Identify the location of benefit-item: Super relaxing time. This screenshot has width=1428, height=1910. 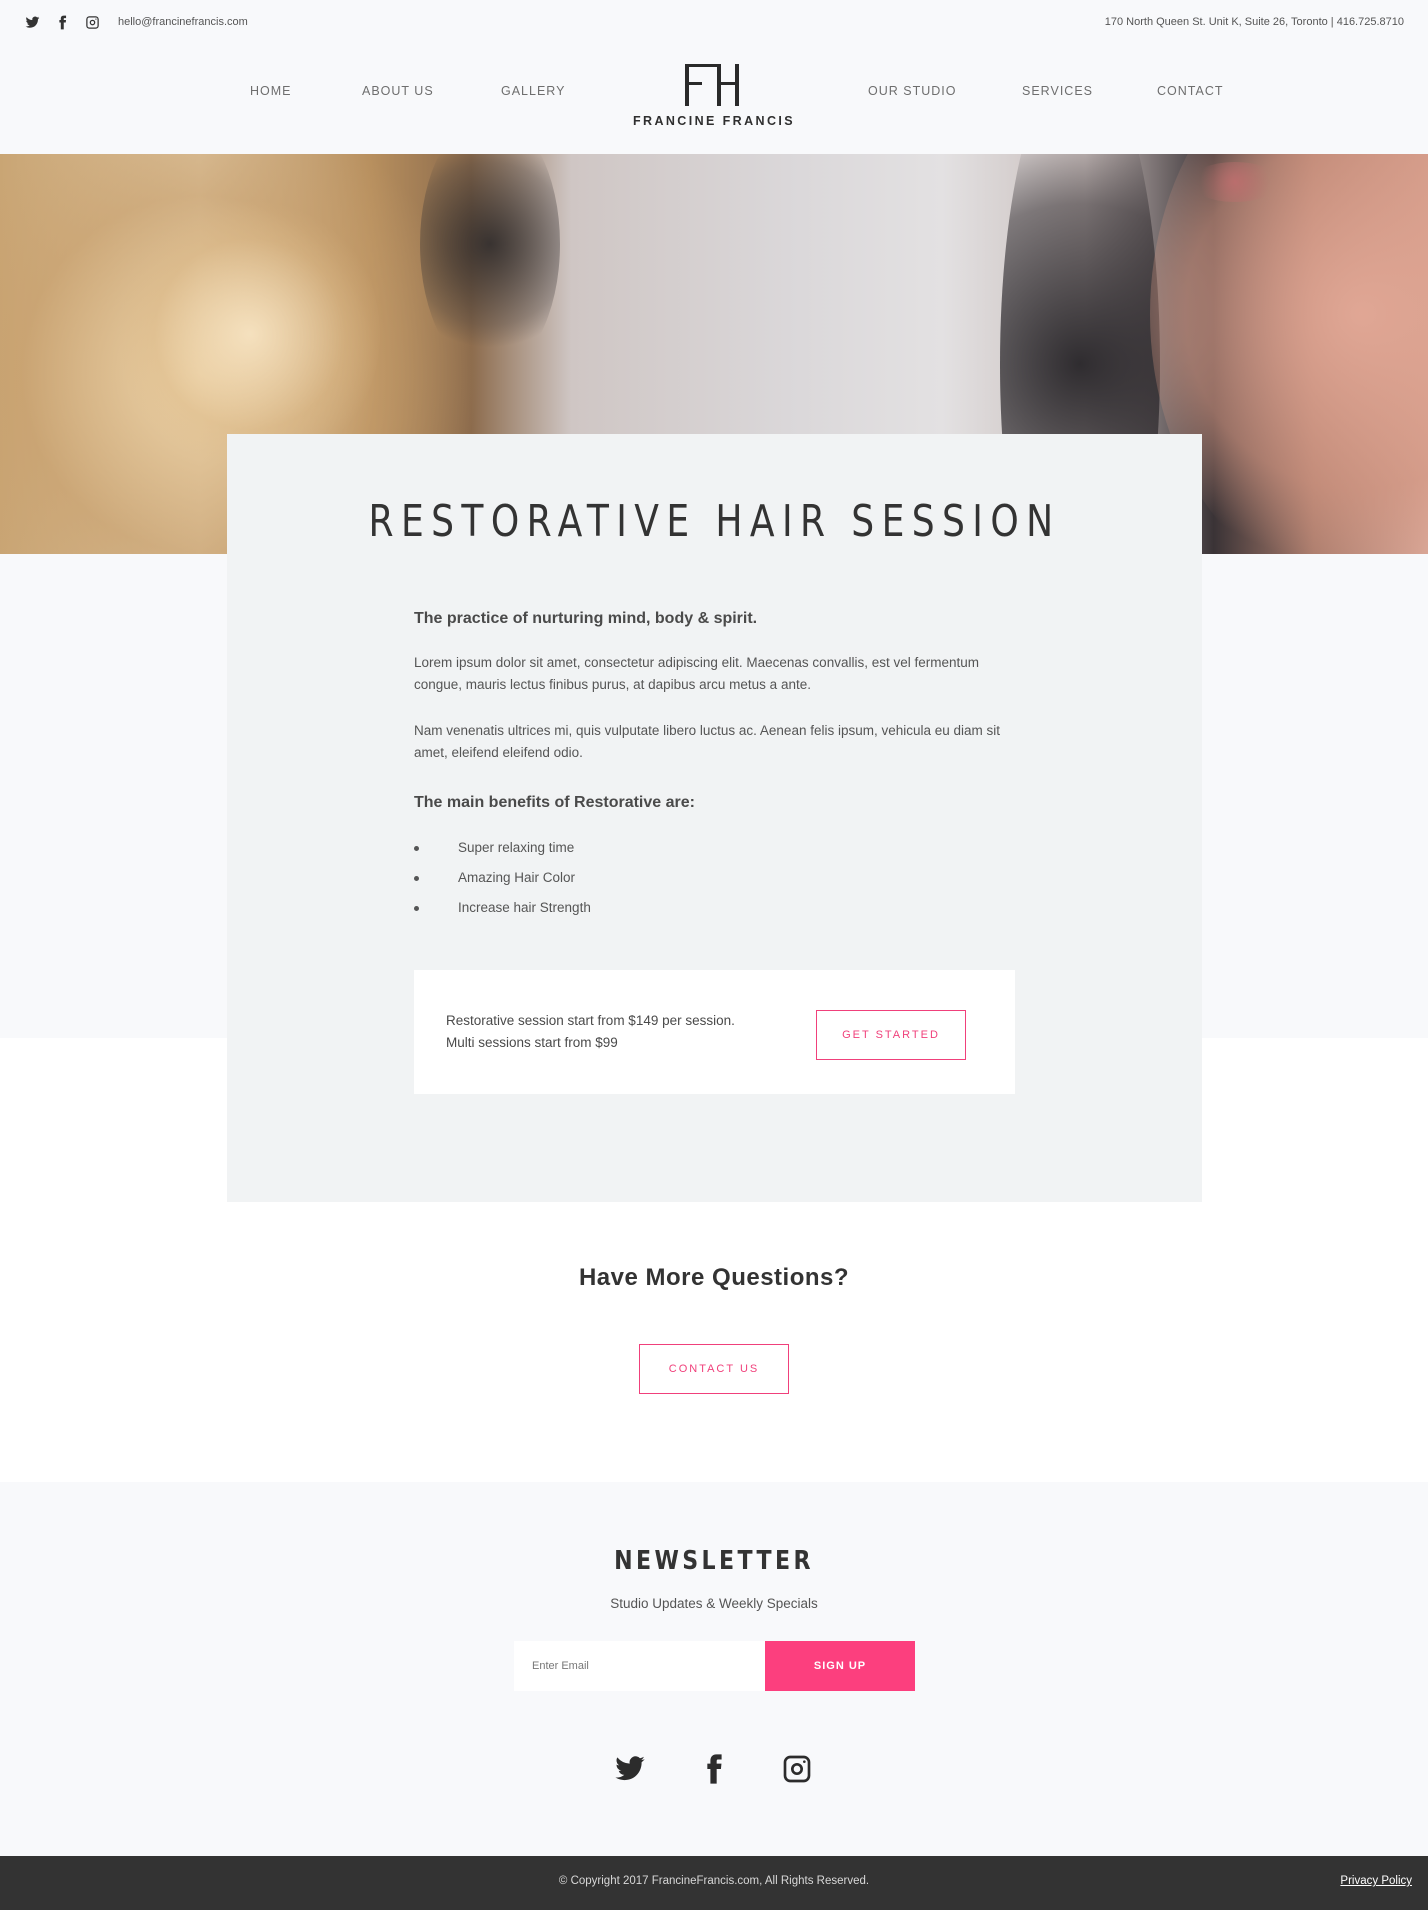
(714, 855).